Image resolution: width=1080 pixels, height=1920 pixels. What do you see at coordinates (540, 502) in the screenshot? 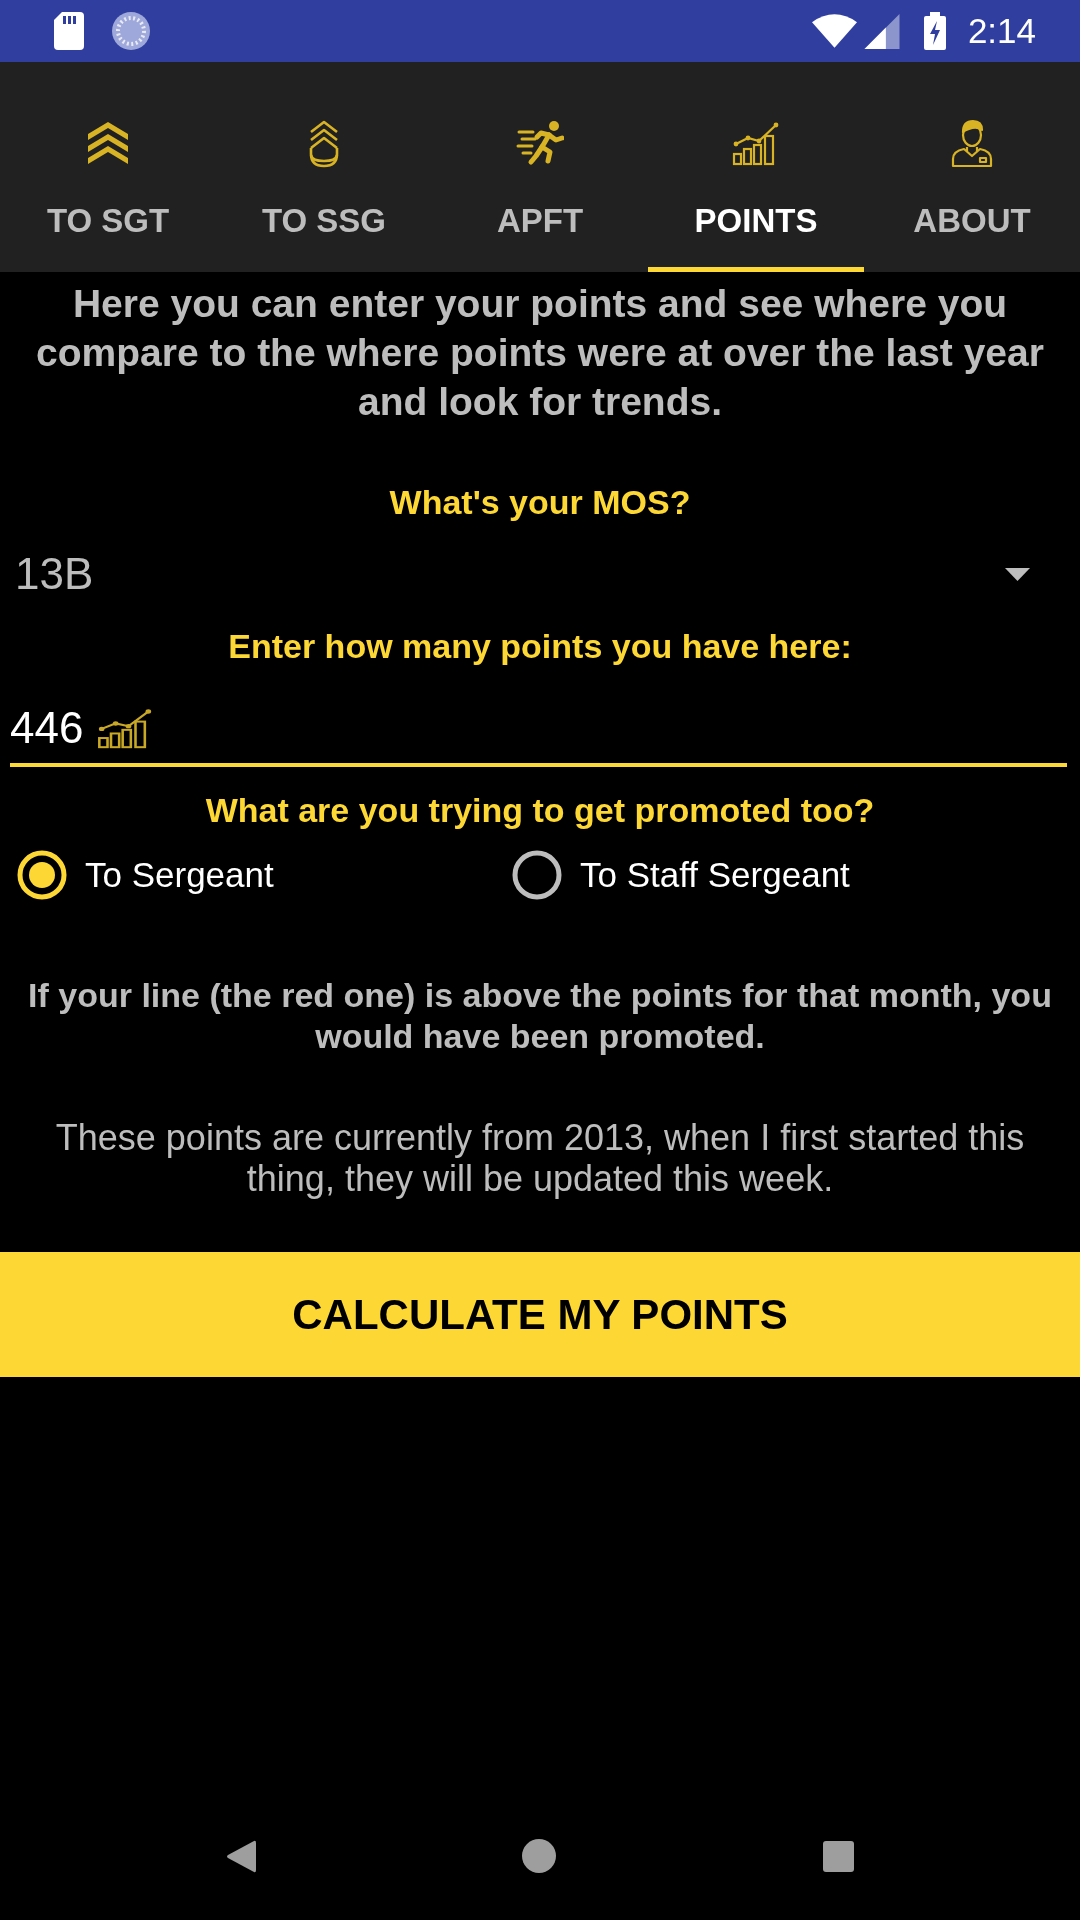
I see `mos-label: What's your MOS?` at bounding box center [540, 502].